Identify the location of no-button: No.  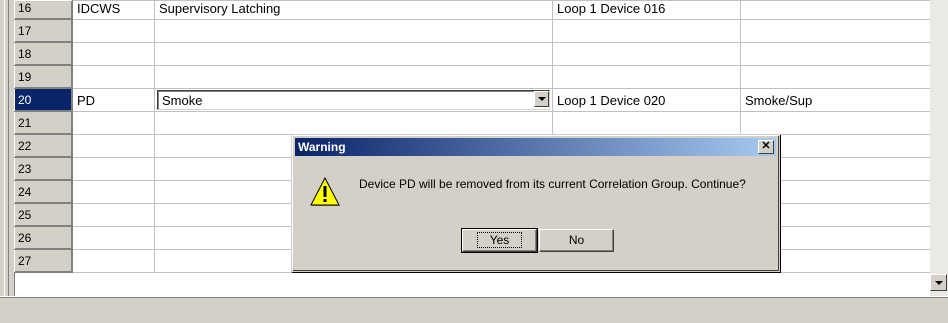
(576, 240).